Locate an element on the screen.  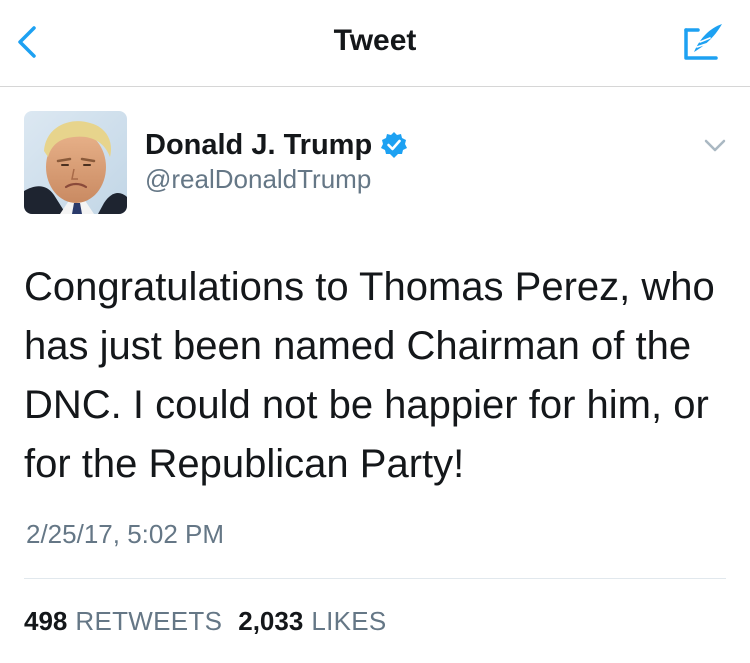
tweet-timestamp: 2/25/17, 5:02 PM is located at coordinates (125, 534).